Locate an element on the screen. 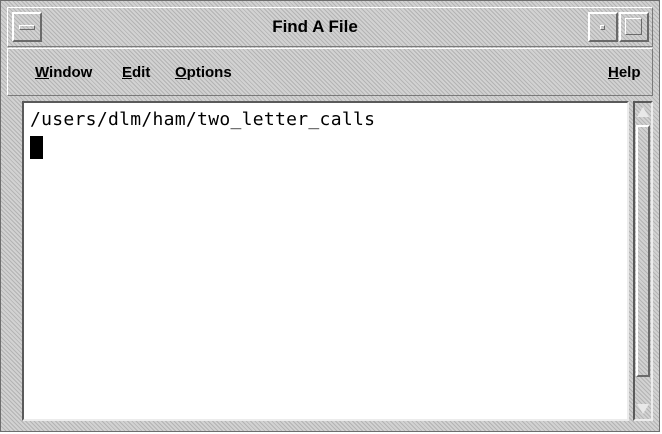 This screenshot has height=434, width=662. menu-help: Help is located at coordinates (624, 72).